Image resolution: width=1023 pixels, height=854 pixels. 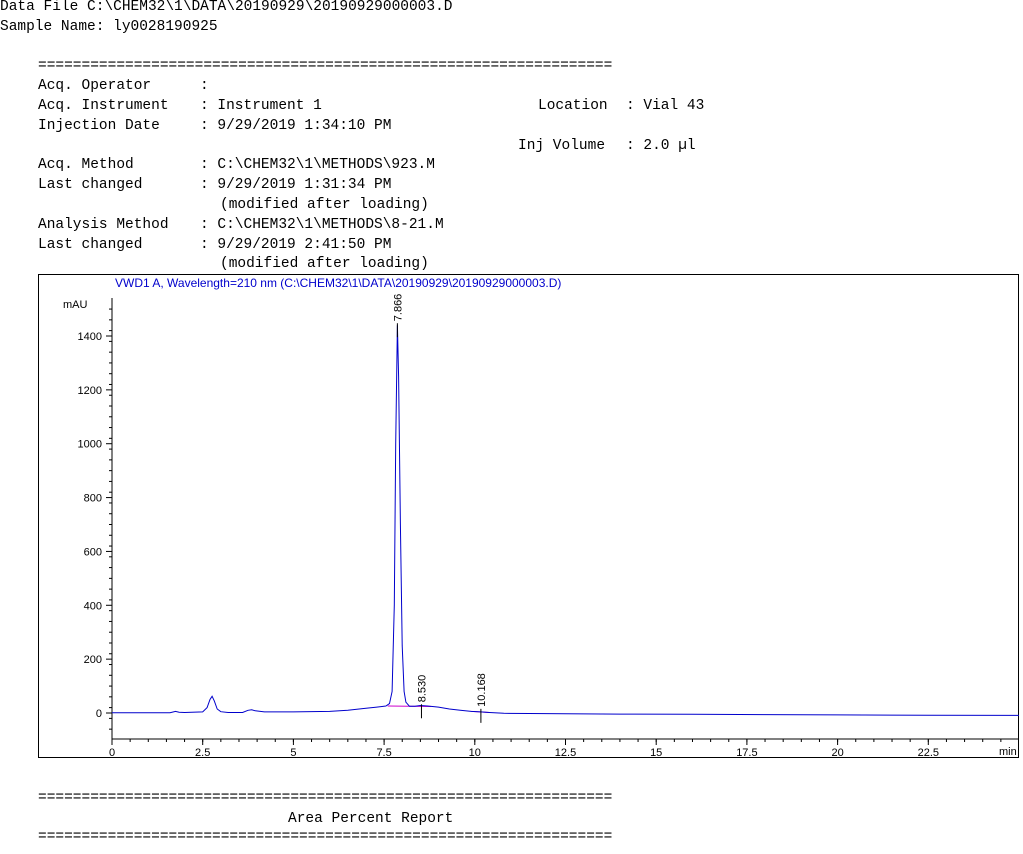 What do you see at coordinates (562, 146) in the screenshot?
I see `inj-volume-label: Inj Volume` at bounding box center [562, 146].